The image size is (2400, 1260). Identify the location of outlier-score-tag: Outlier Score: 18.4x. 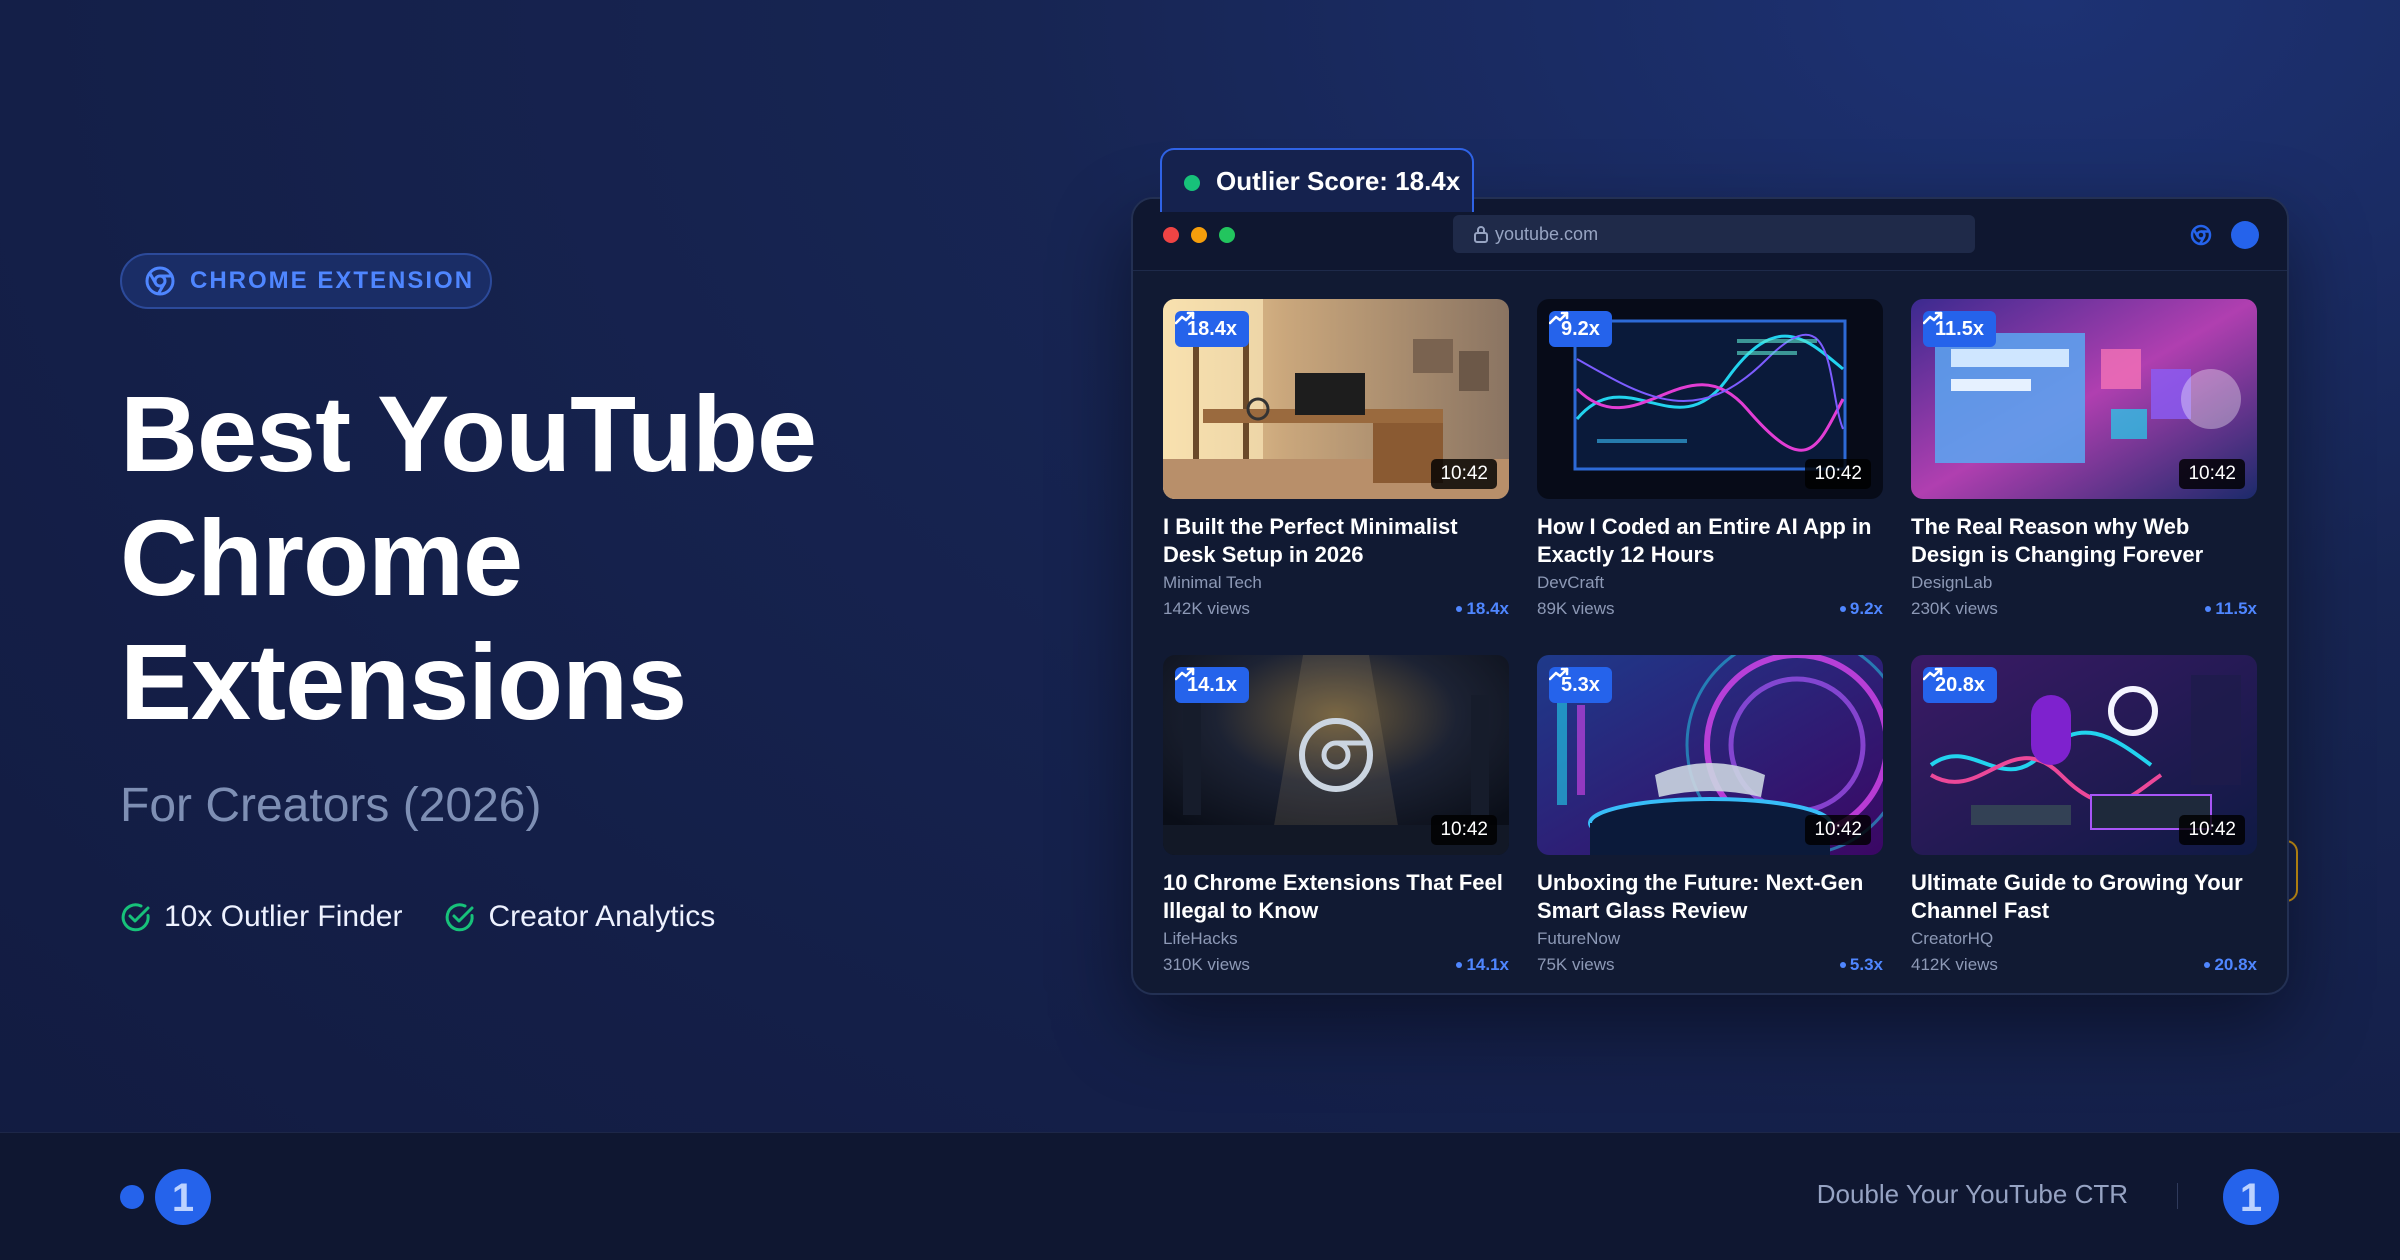
(1317, 180).